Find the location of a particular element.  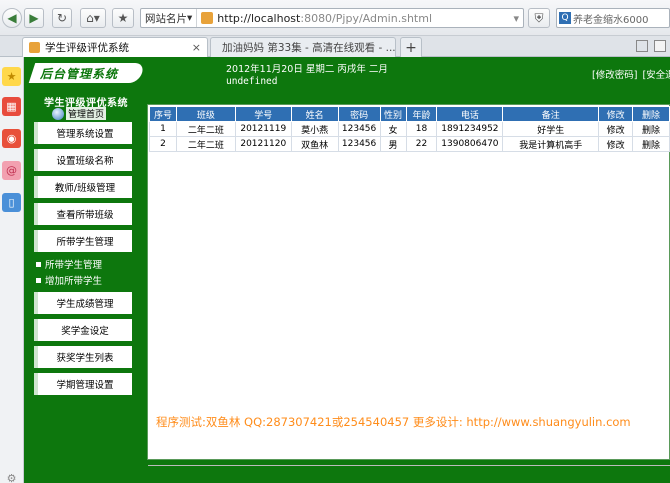

tab-list-icon is located at coordinates (642, 46).